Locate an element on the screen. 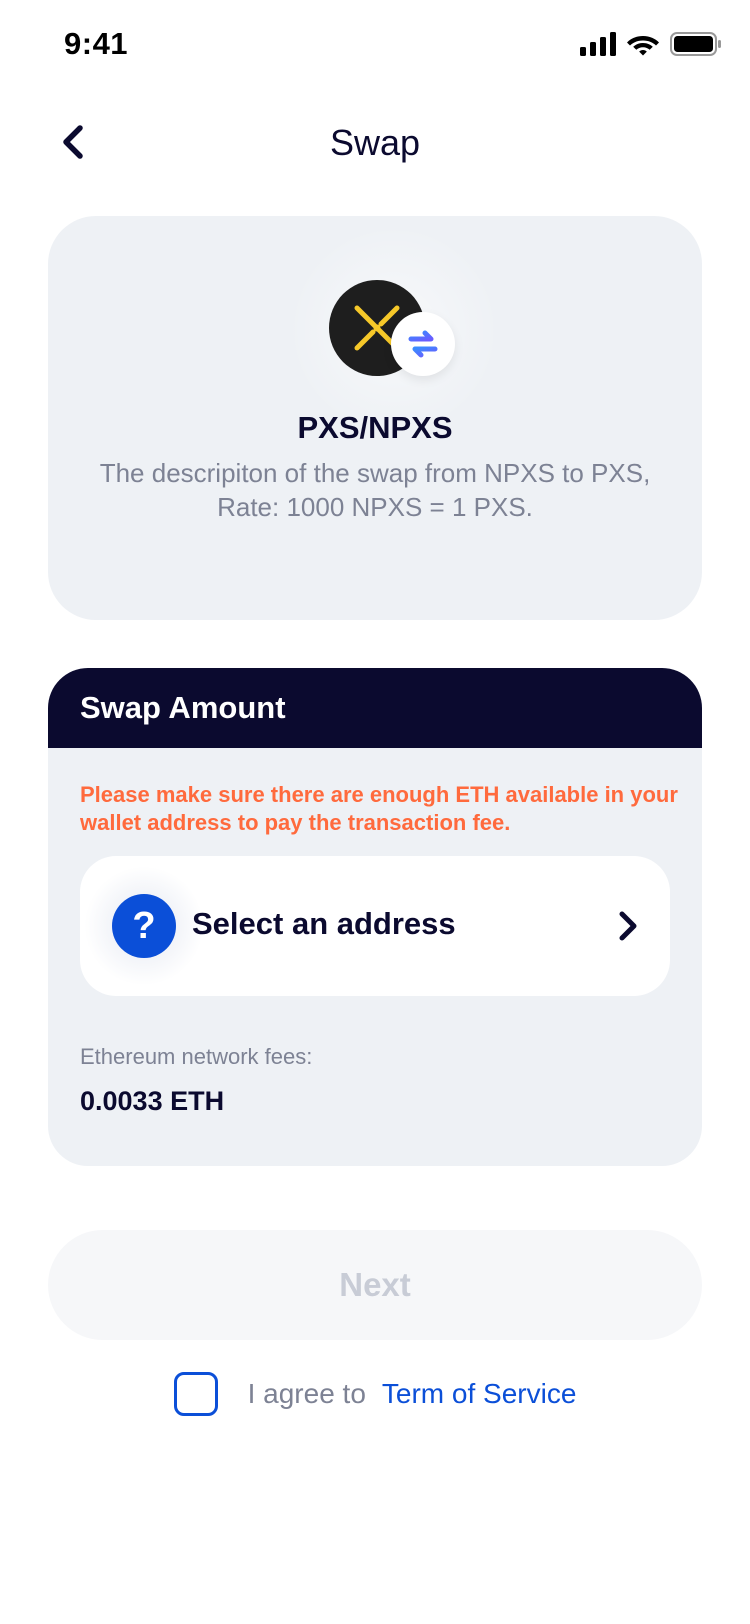 The image size is (750, 1624). swap-pair-title: PXS/NPXS is located at coordinates (375, 427).